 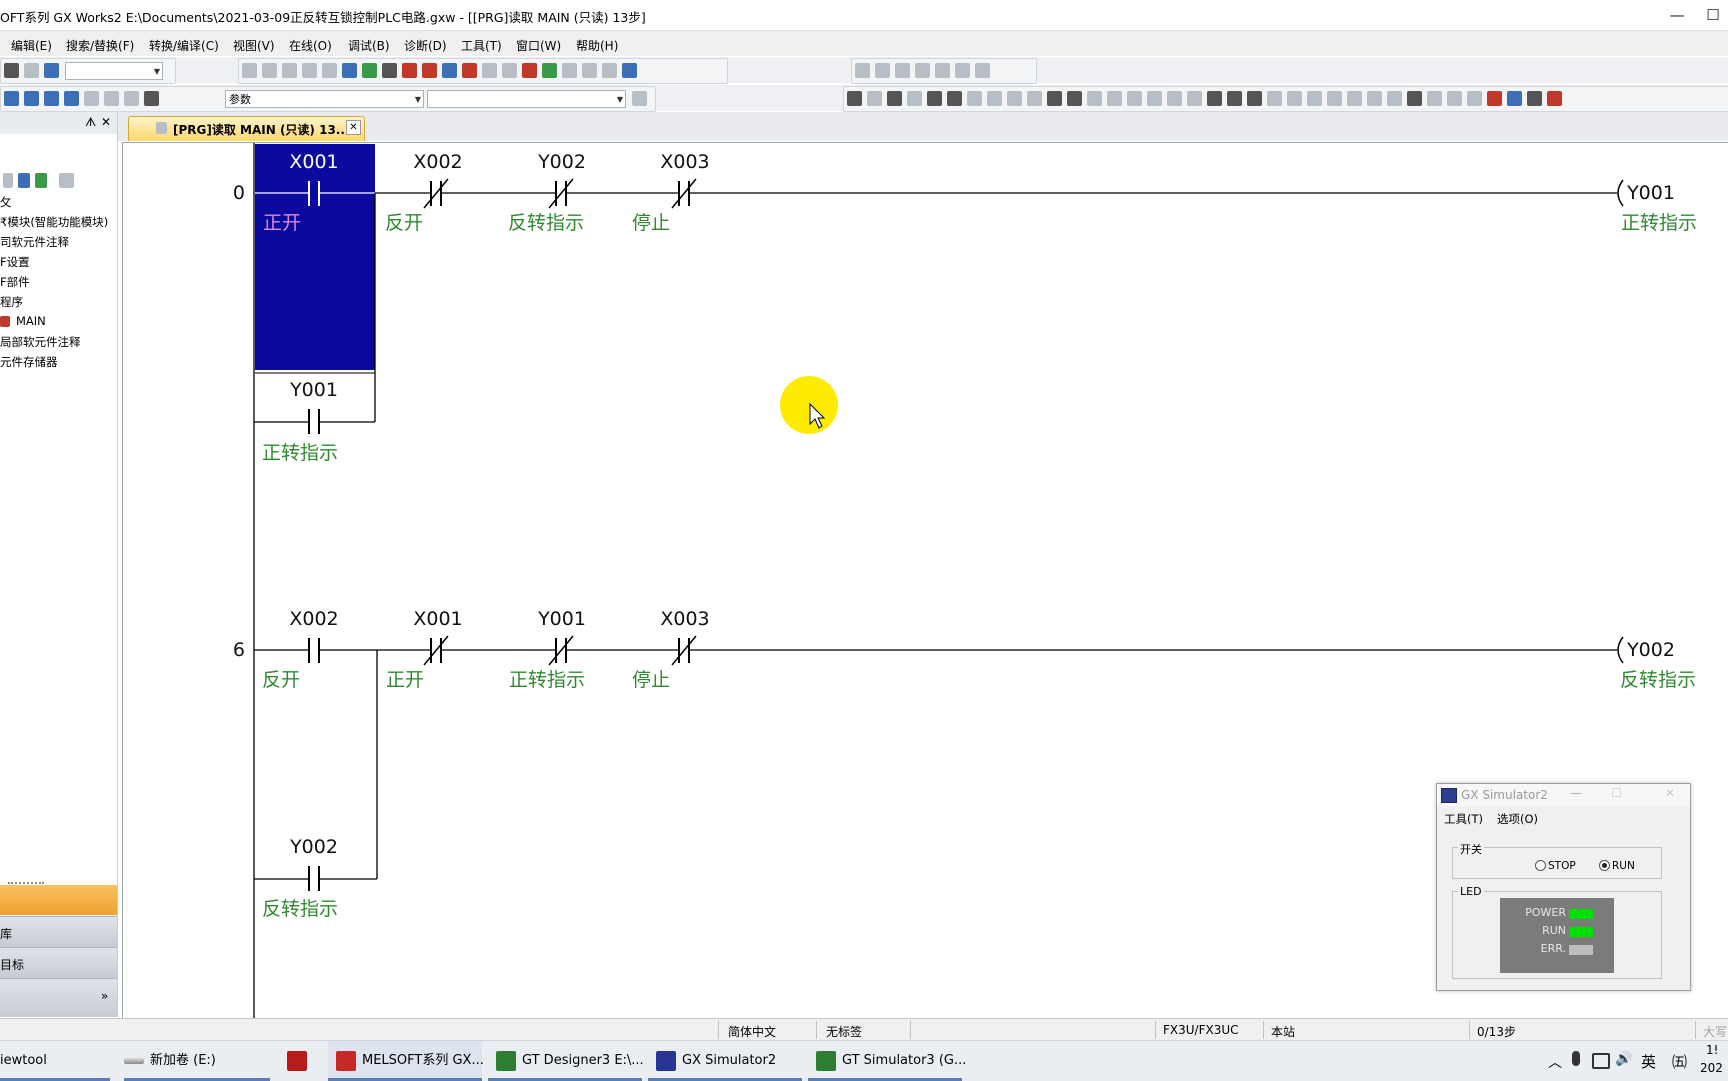 I want to click on battery-icon, so click(x=1601, y=1061).